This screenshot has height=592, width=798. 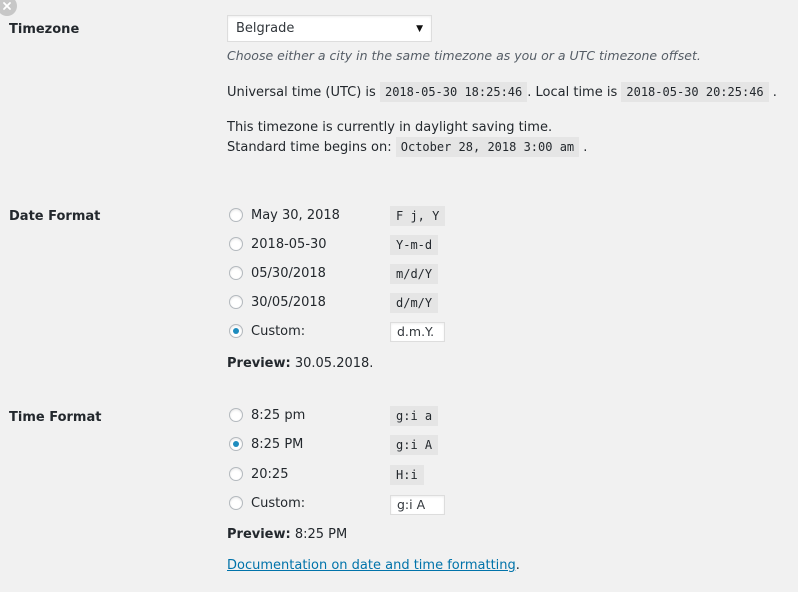 I want to click on date-format-option-label: 05/30/2018, so click(x=323, y=273).